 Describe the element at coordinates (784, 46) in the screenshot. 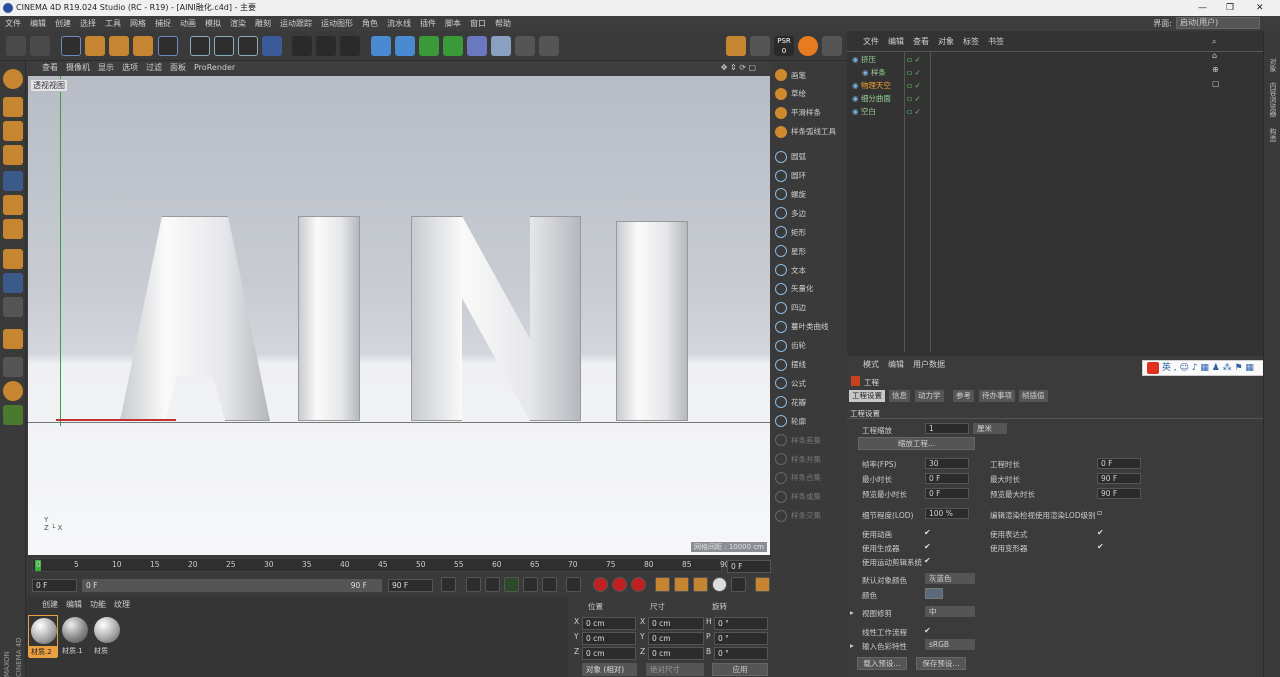

I see `psr-icon: PSR 0` at that location.